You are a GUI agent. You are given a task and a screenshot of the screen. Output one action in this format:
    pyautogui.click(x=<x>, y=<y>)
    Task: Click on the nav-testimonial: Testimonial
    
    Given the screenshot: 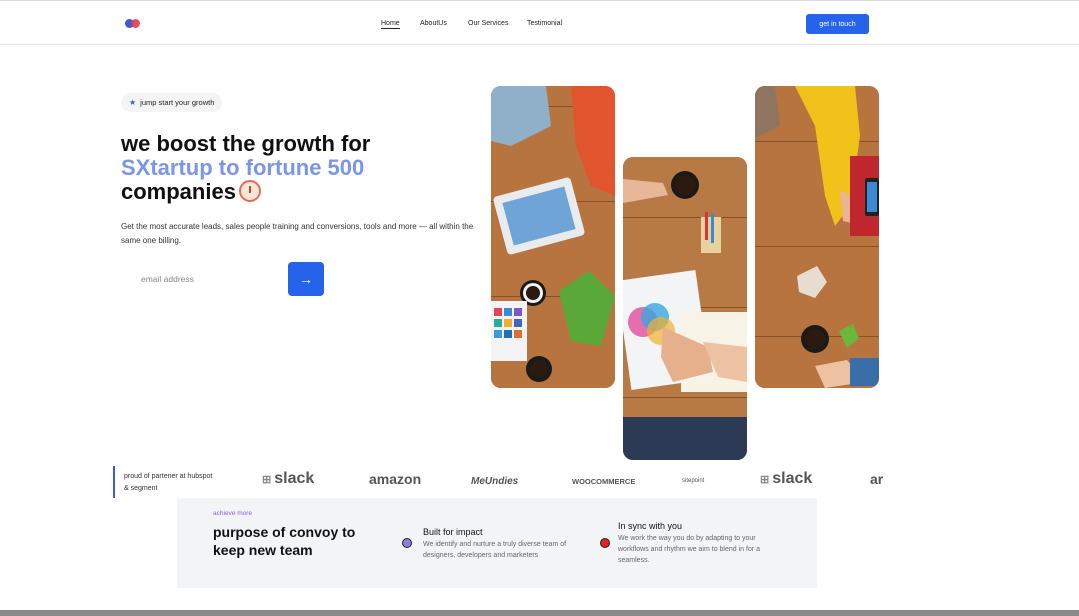 What is the action you would take?
    pyautogui.click(x=544, y=23)
    